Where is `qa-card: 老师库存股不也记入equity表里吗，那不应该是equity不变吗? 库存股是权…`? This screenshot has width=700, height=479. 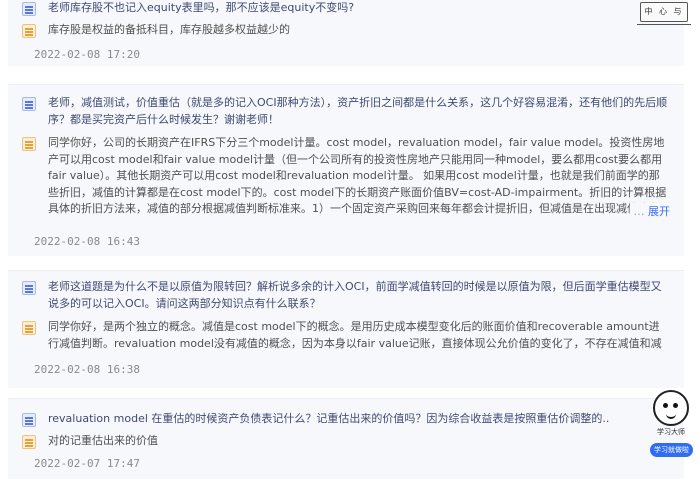
qa-card: 老师库存股不也记入equity表里吗，那不应该是equity不变吗? 库存股是权… is located at coordinates (346, 33).